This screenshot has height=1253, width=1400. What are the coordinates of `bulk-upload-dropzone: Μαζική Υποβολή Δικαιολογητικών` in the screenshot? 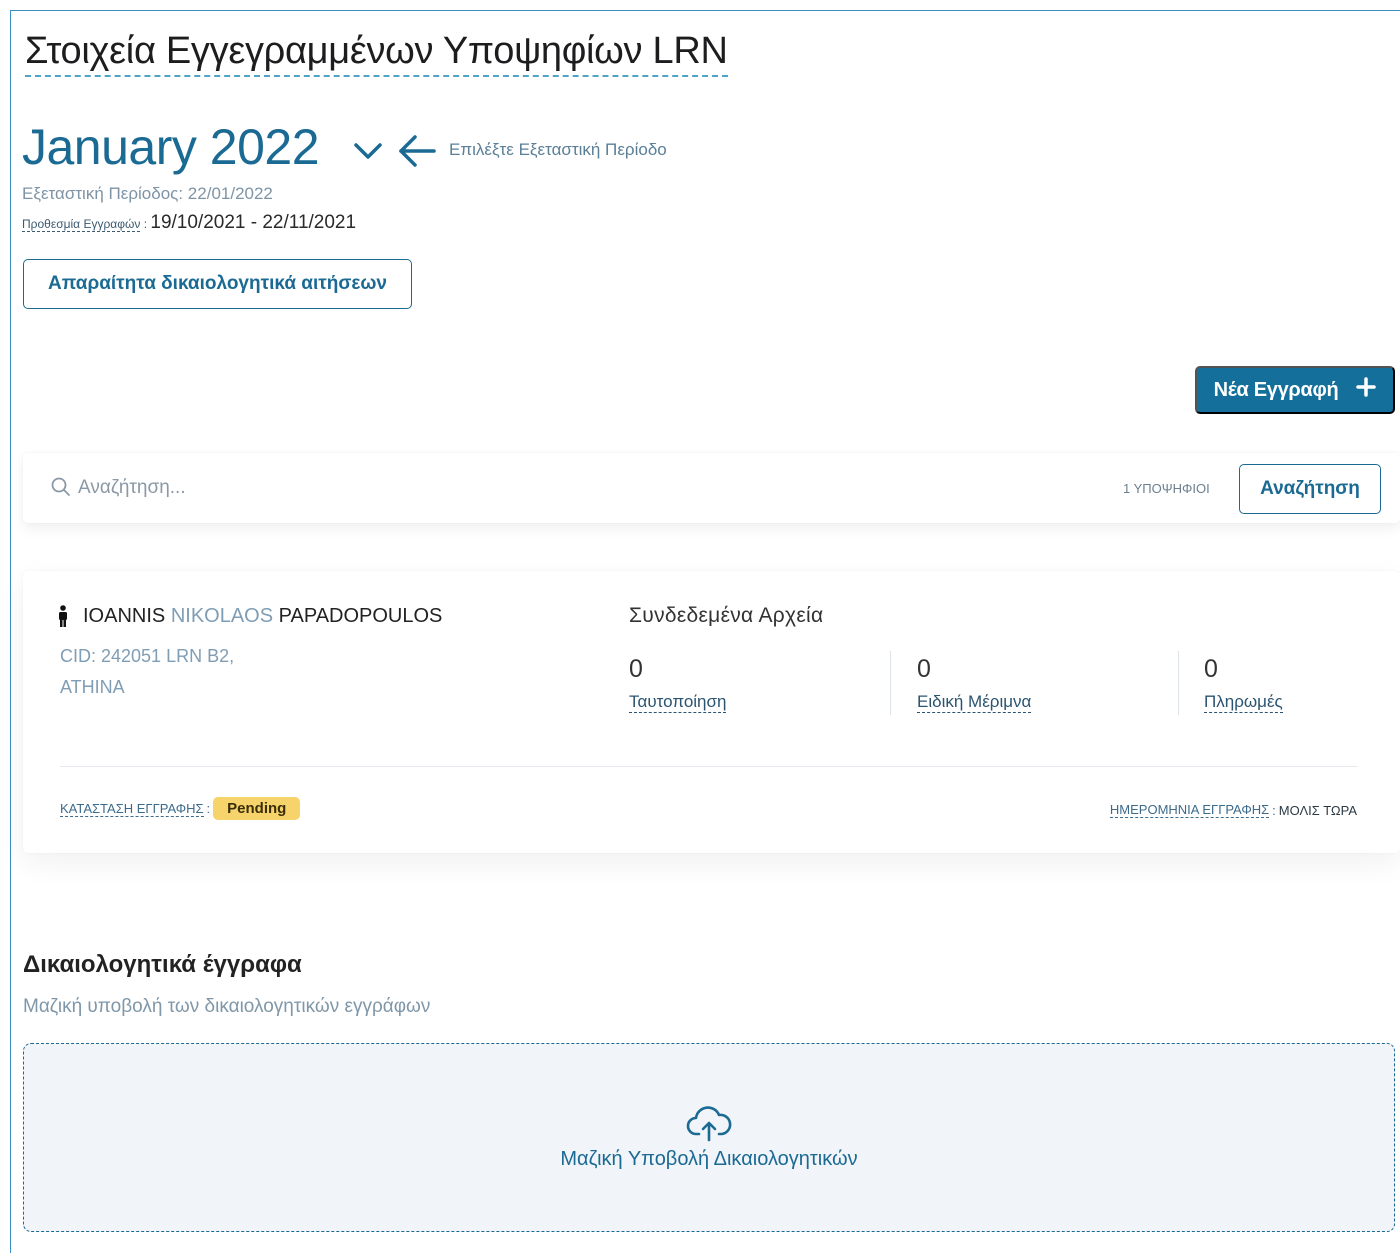 It's located at (709, 1137).